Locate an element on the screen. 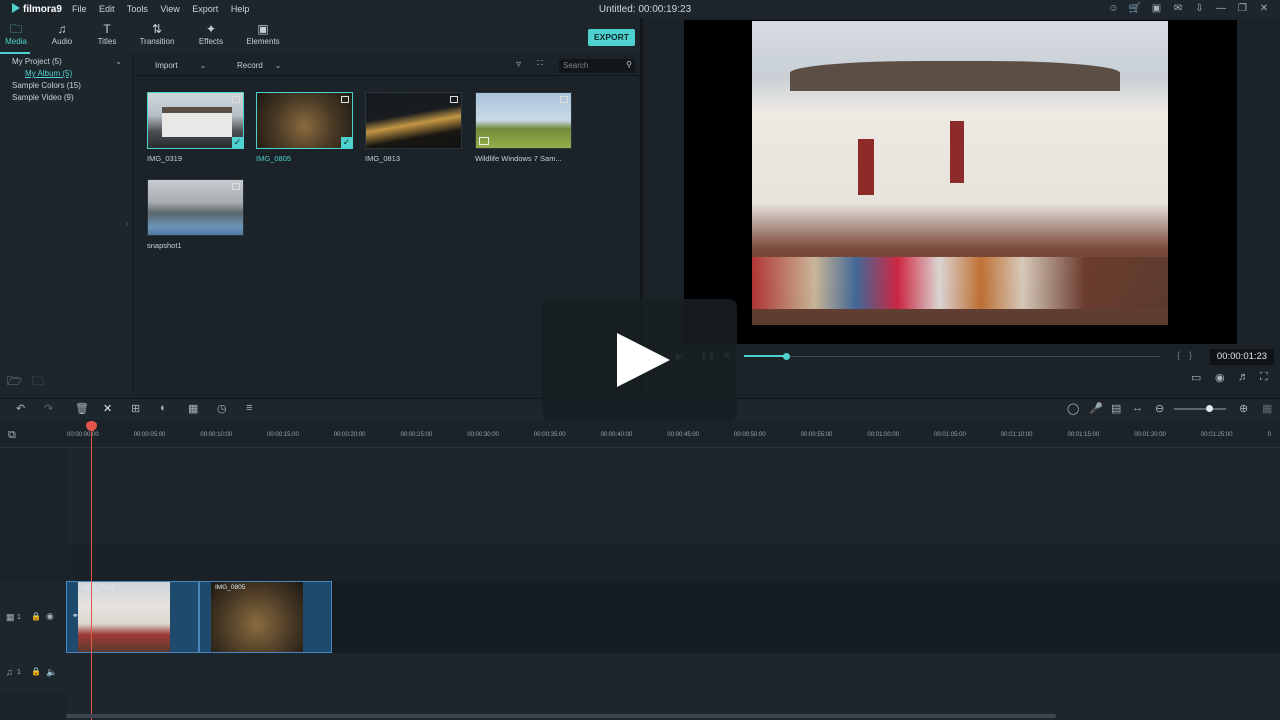  tab-media: 🗀 Media is located at coordinates (19, 34).